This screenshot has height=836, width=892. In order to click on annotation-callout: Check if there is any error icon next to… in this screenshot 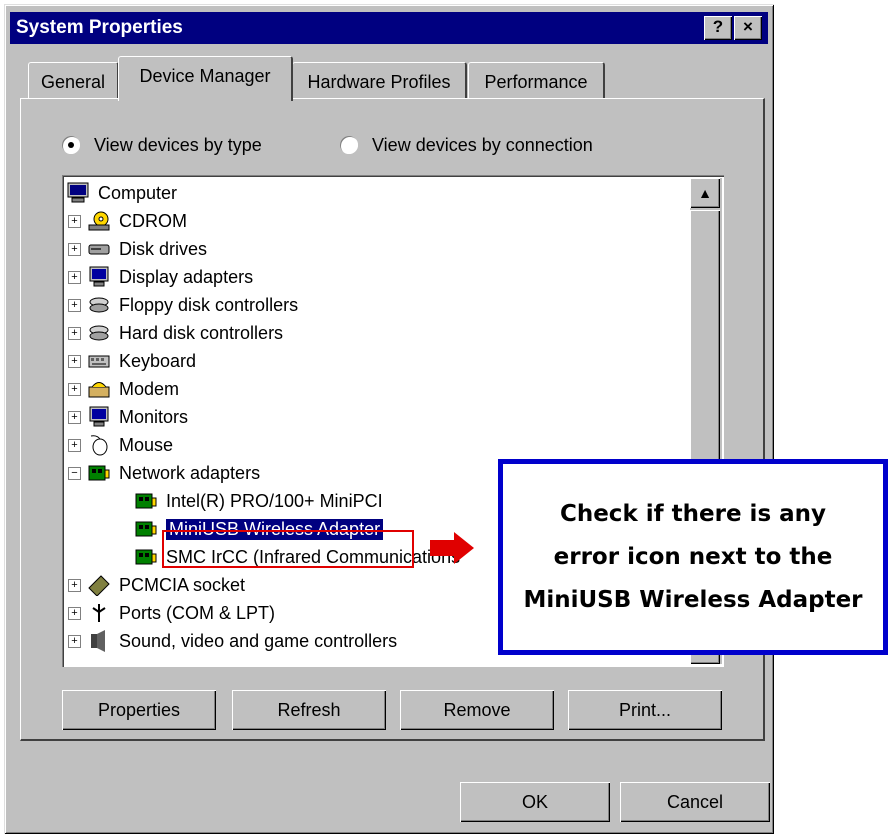, I will do `click(693, 557)`.